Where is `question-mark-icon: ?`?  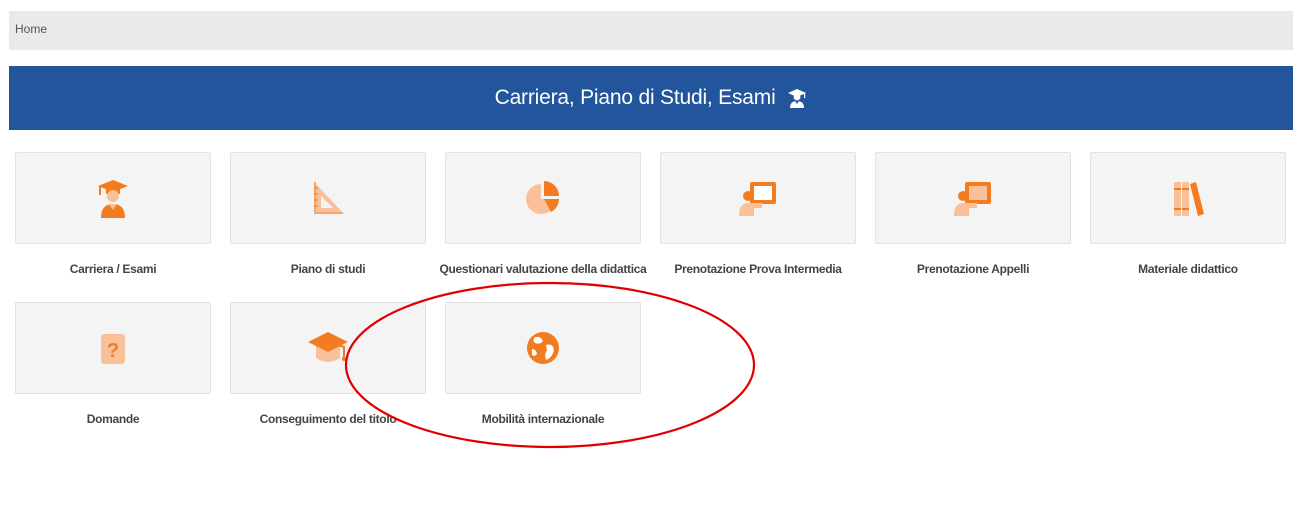 question-mark-icon: ? is located at coordinates (113, 349).